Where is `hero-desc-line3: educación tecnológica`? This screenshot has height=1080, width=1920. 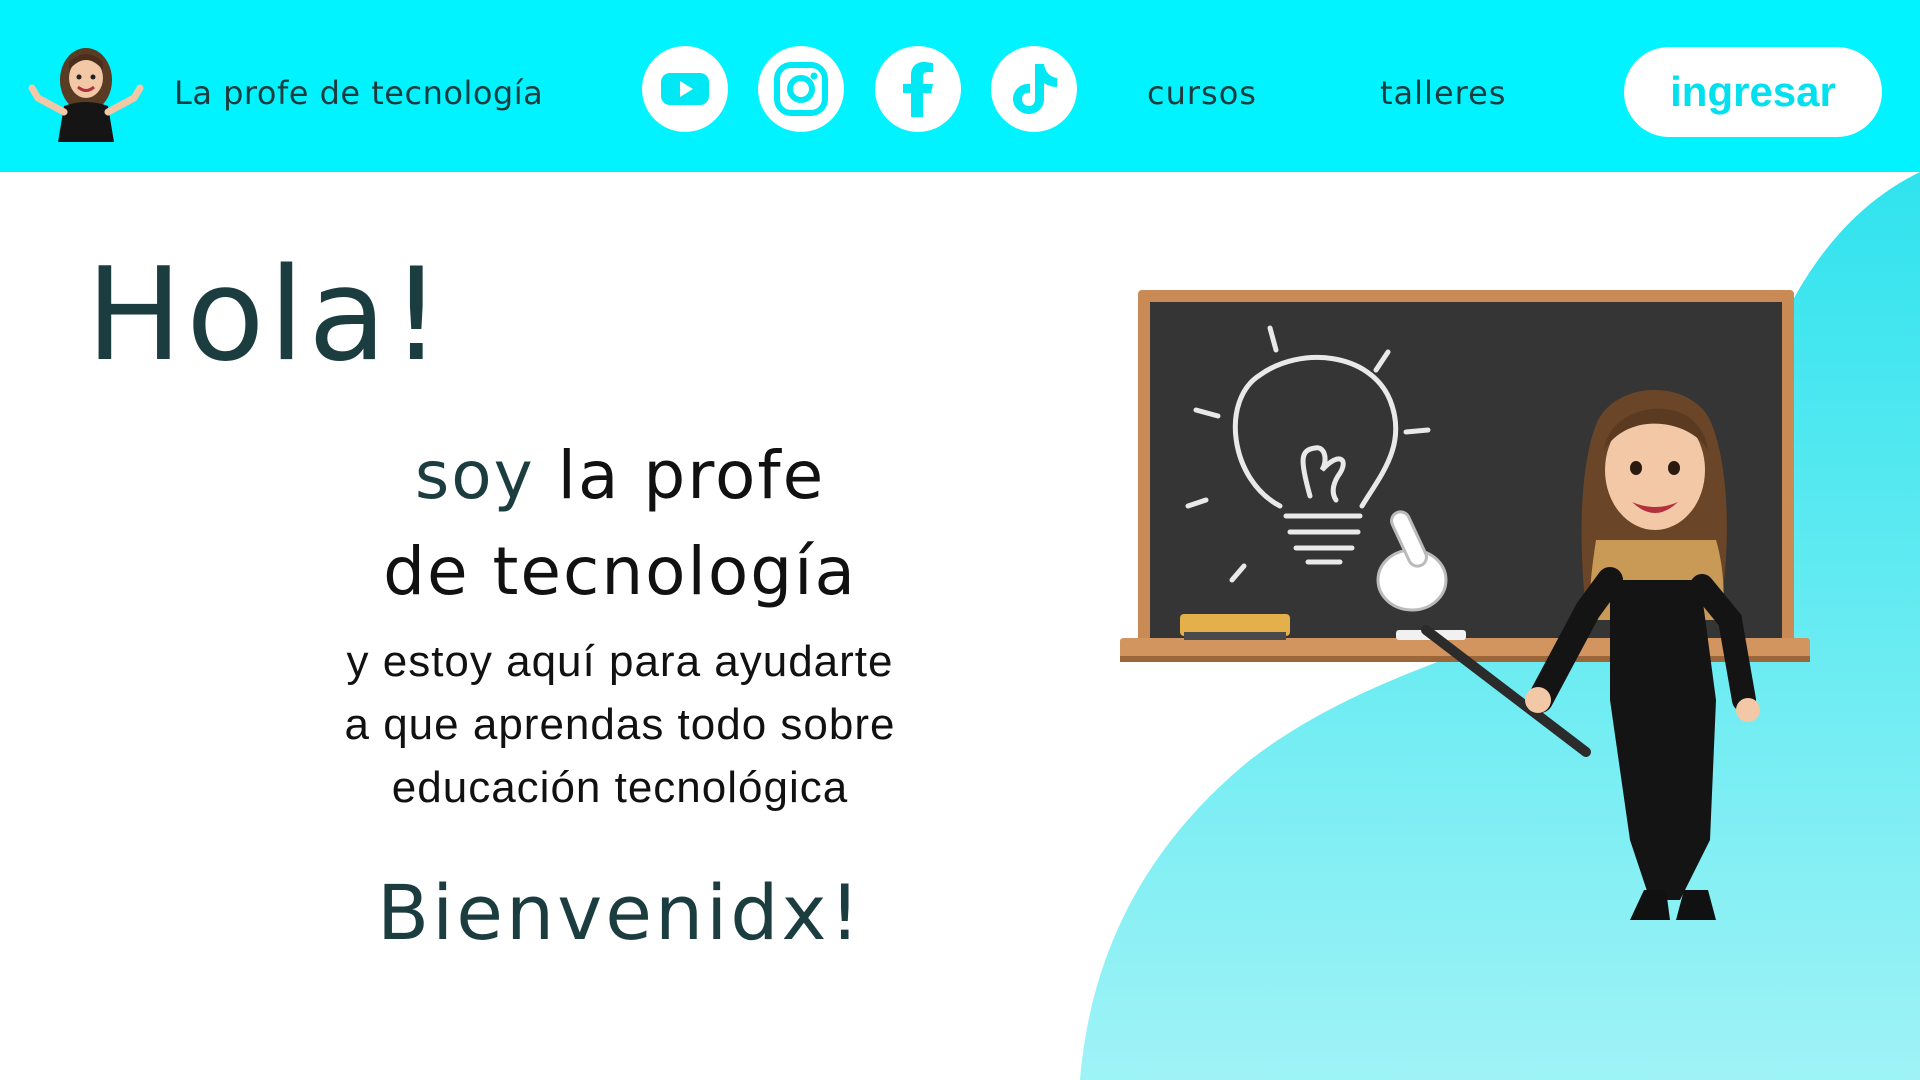
hero-desc-line3: educación tecnológica is located at coordinates (620, 787).